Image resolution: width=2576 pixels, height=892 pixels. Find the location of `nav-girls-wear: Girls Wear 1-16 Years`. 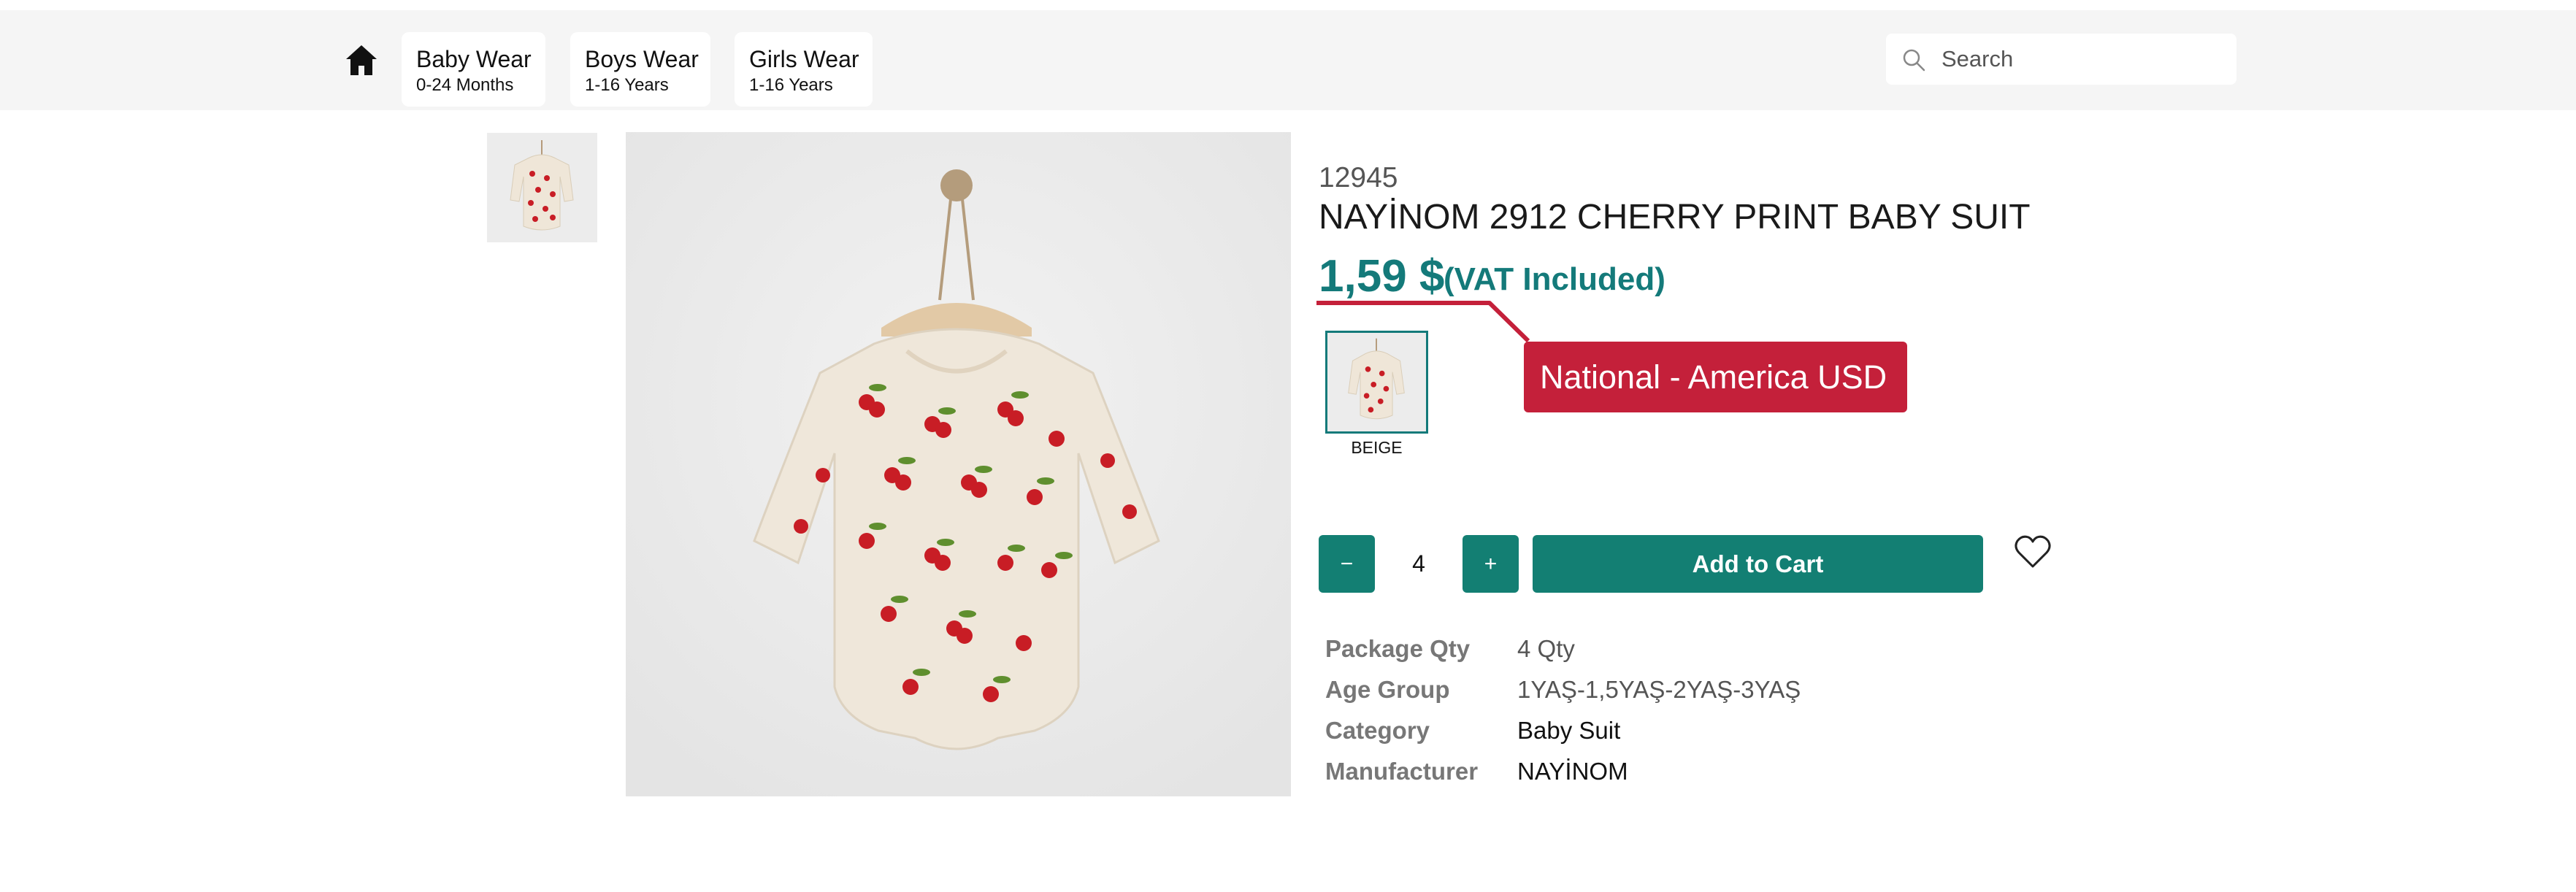

nav-girls-wear: Girls Wear 1-16 Years is located at coordinates (804, 70).